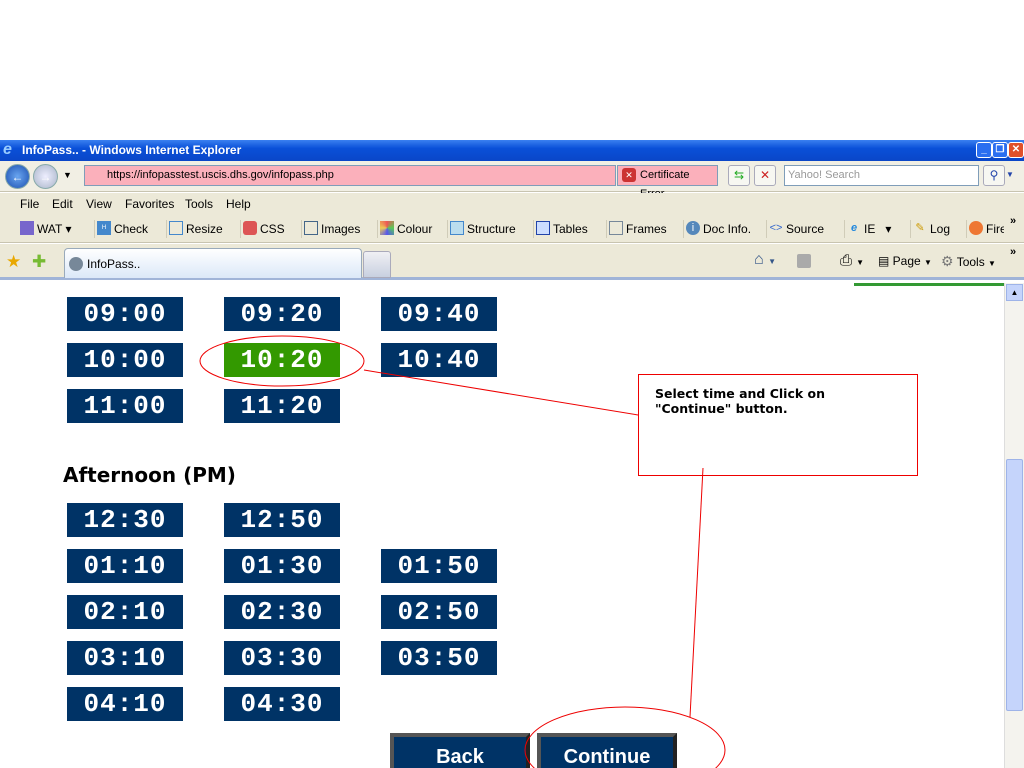 The image size is (1024, 768). I want to click on toolbar-label: Colour, so click(415, 229).